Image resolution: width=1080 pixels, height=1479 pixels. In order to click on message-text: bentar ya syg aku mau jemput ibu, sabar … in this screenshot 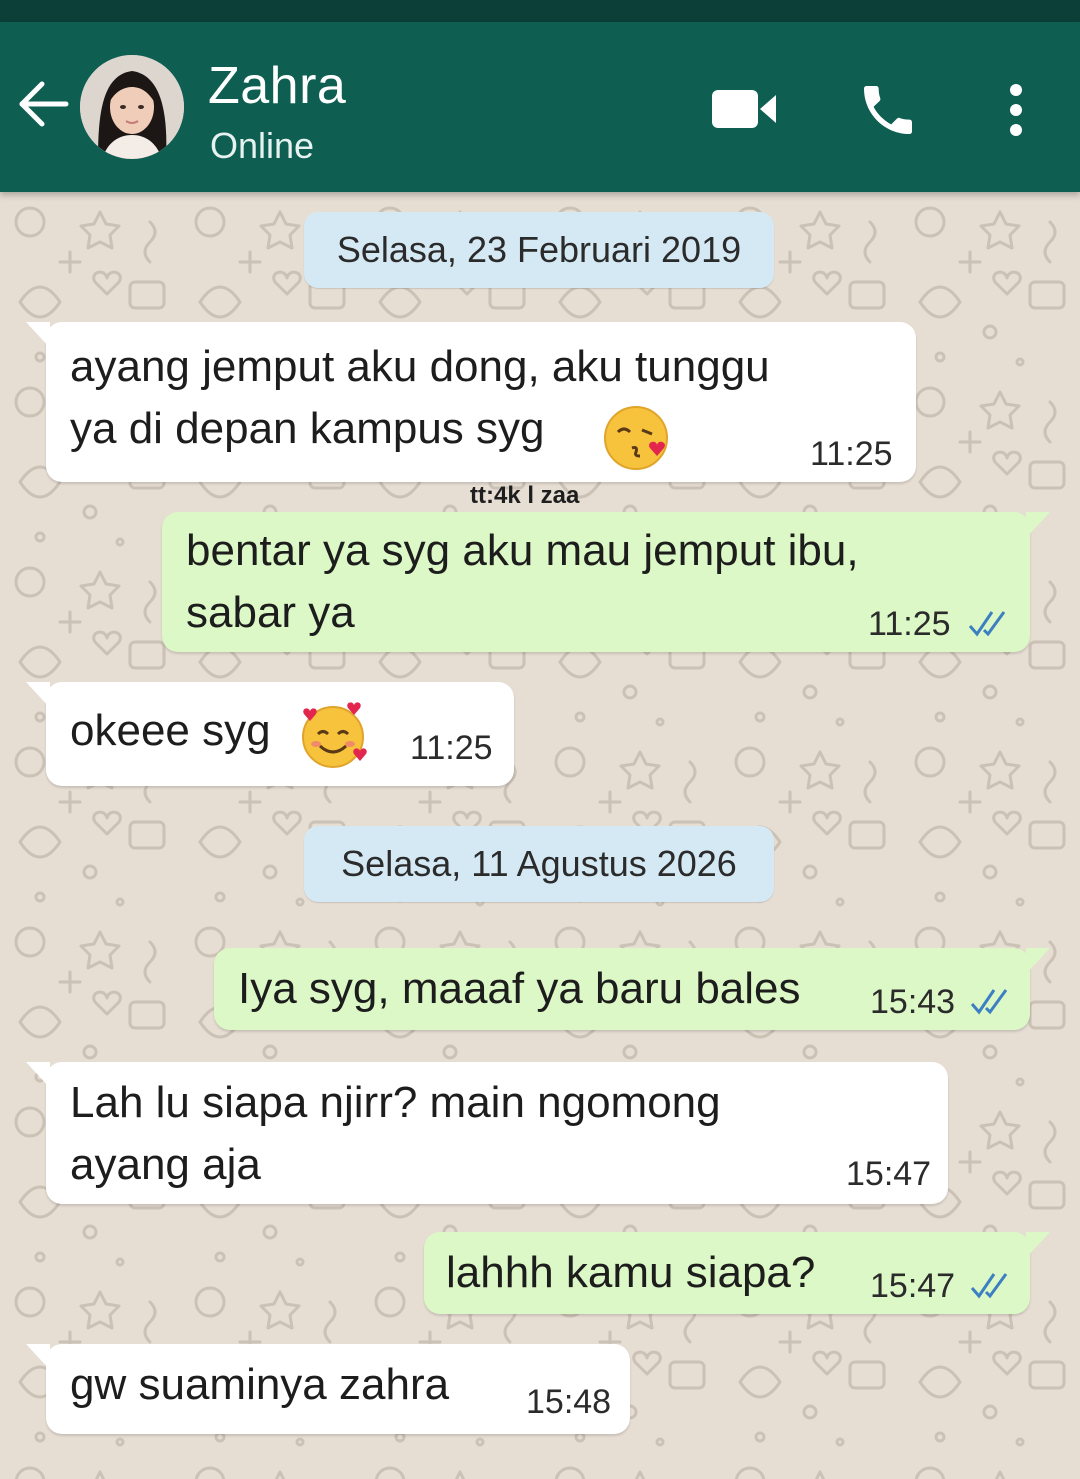, I will do `click(522, 581)`.